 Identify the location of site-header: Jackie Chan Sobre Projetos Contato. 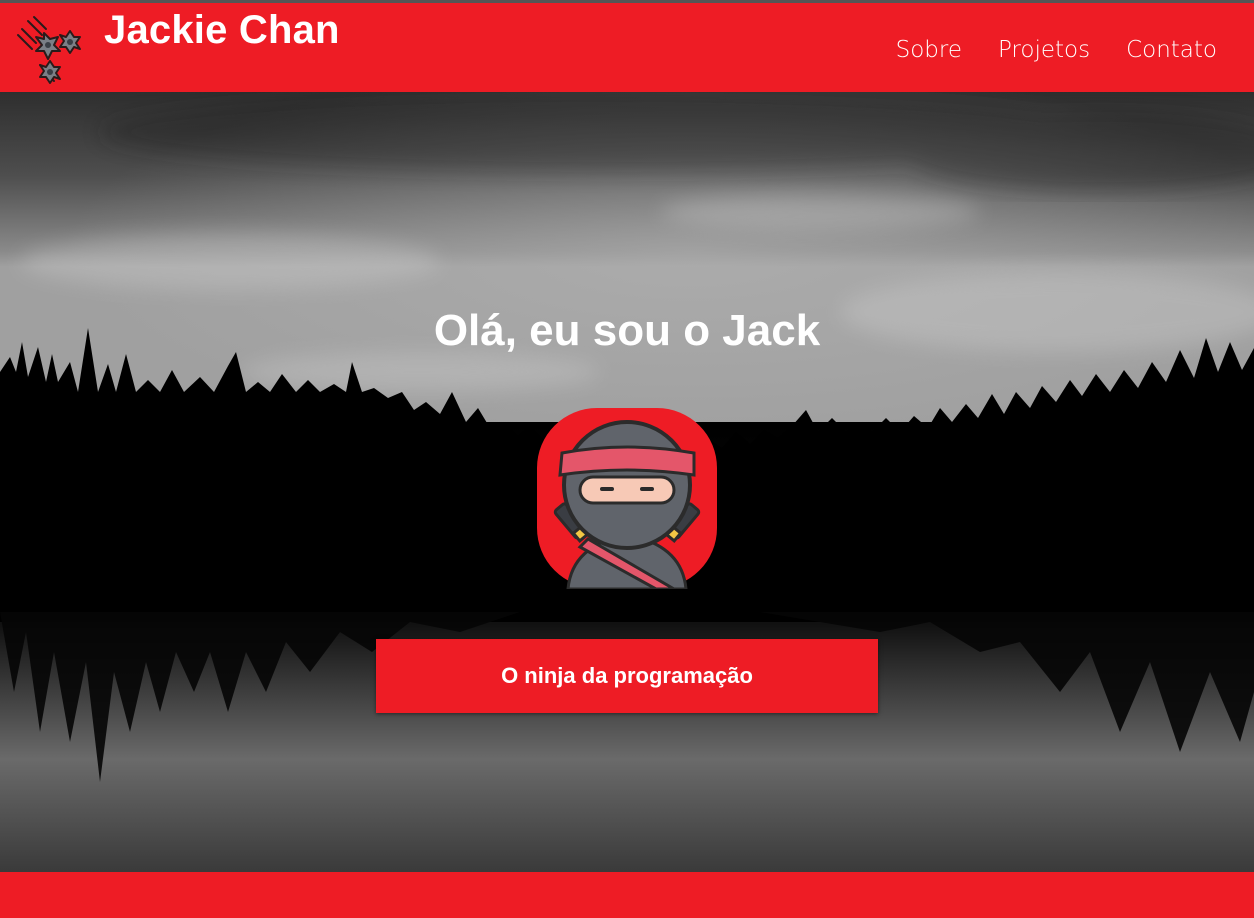
(627, 46).